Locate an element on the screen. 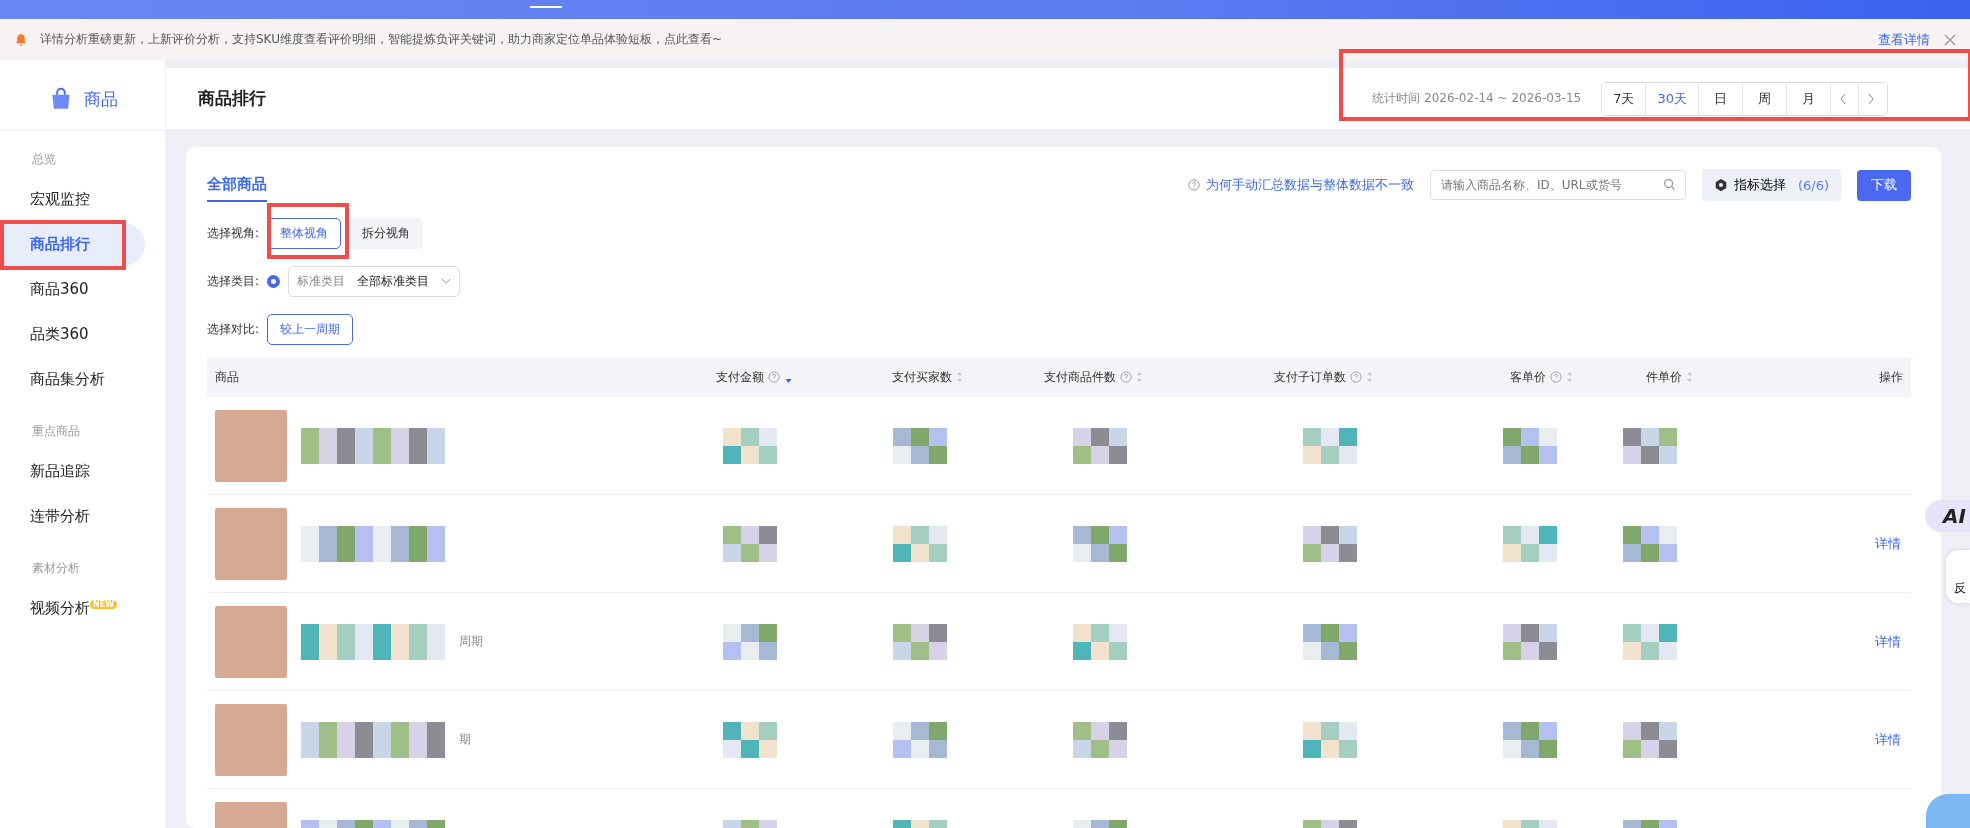 The image size is (1970, 828). ai-assistant-button: AI is located at coordinates (1947, 516).